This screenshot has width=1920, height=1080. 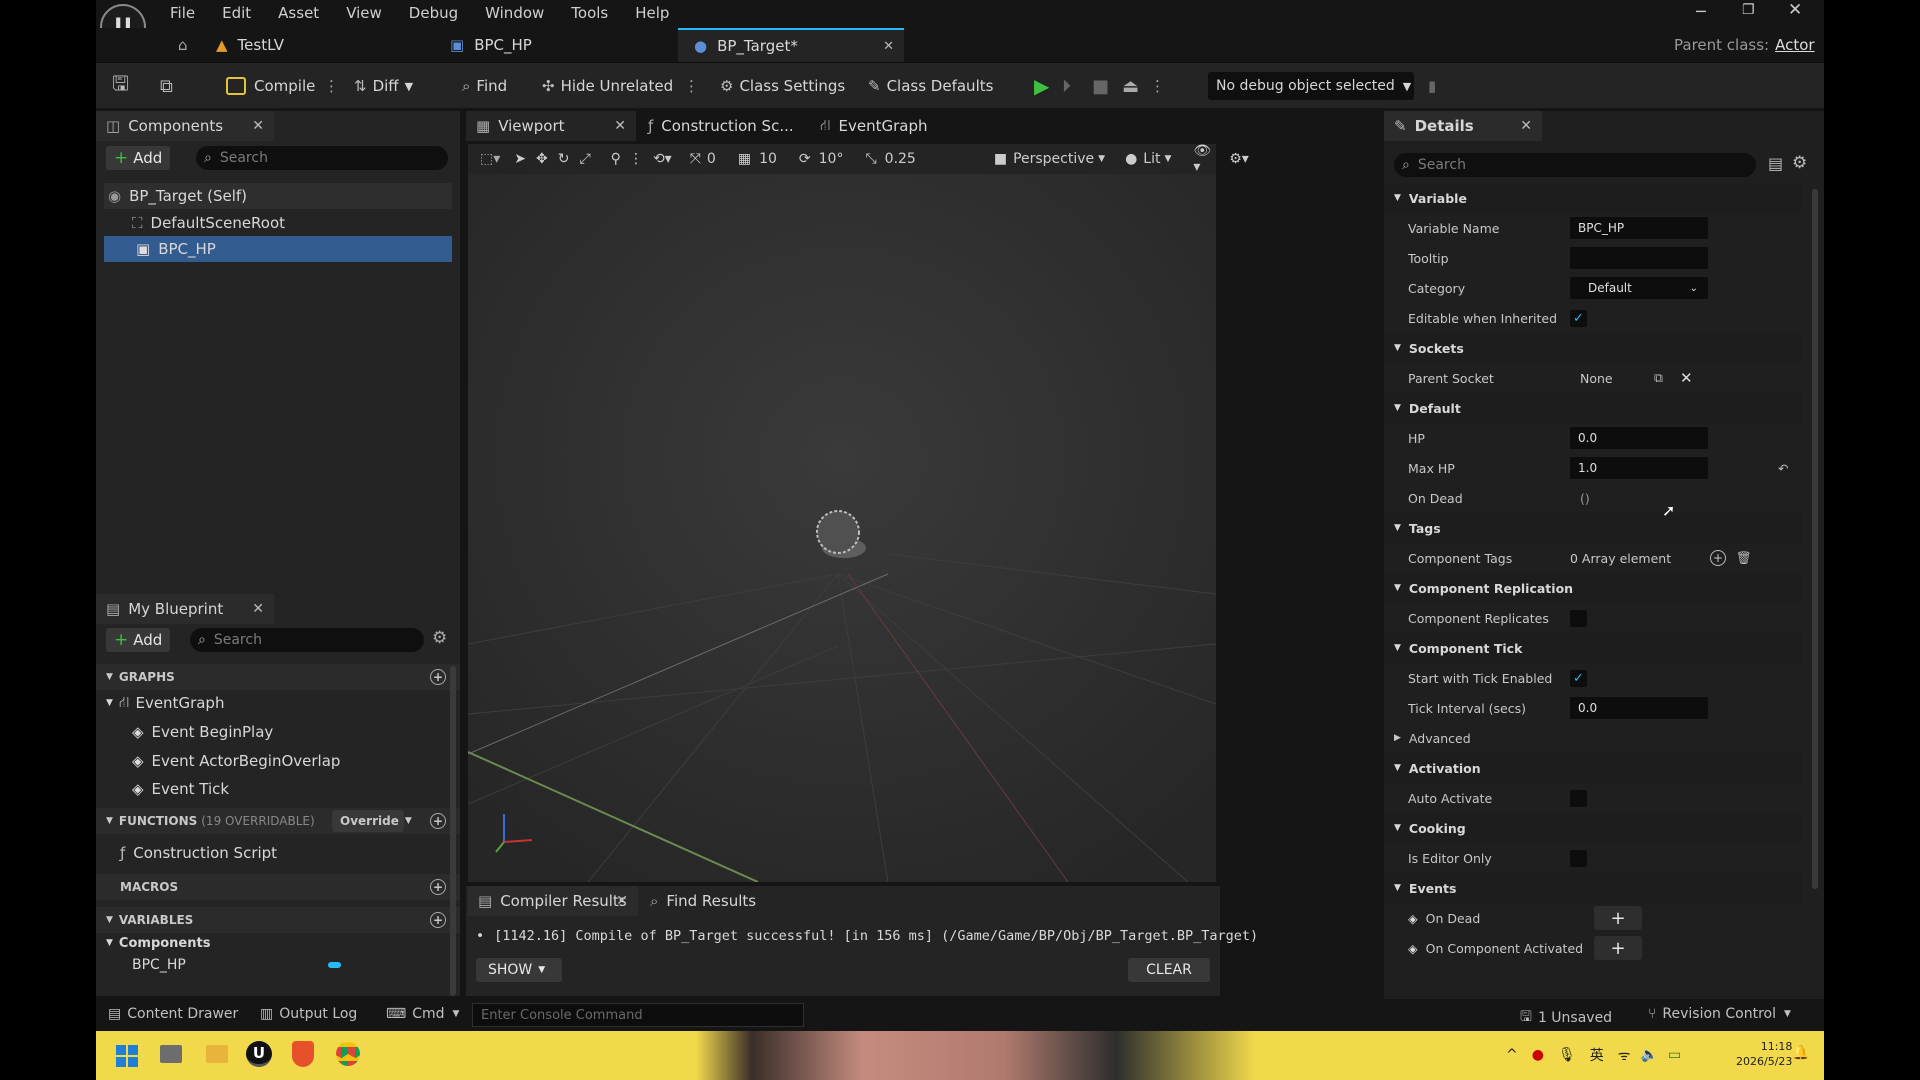 I want to click on section-component-replication: ▼ Component Replication, so click(x=1593, y=588).